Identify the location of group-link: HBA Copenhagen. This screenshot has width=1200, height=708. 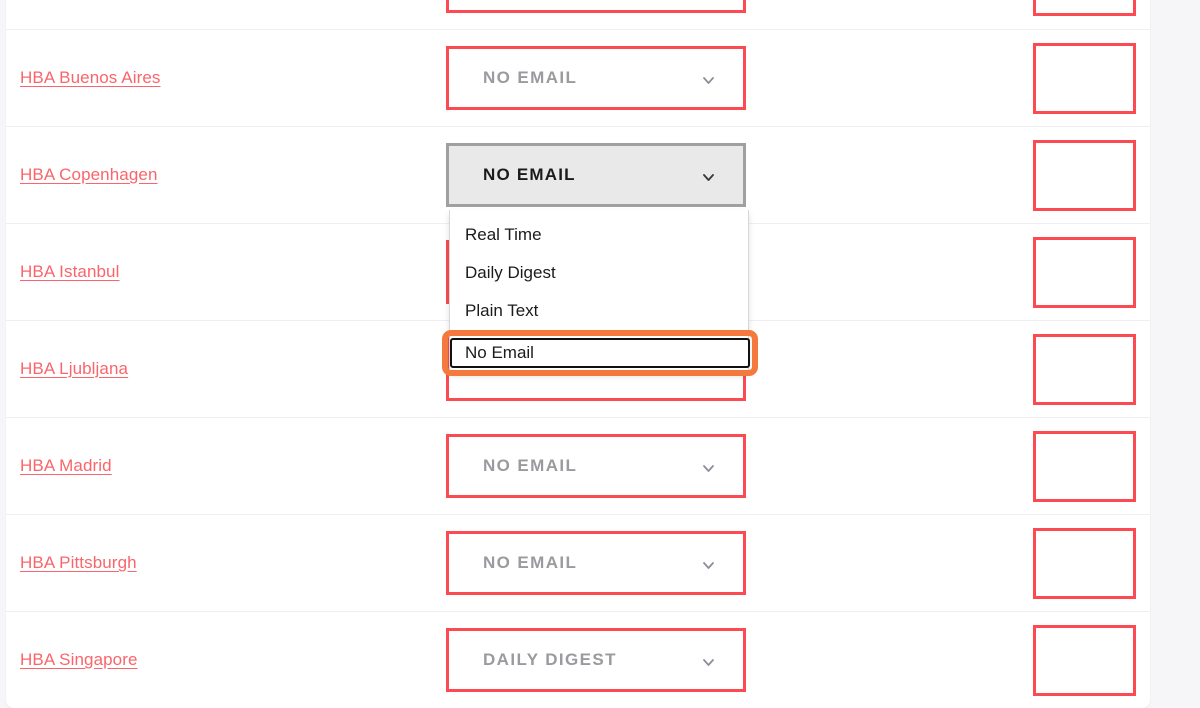
(89, 174).